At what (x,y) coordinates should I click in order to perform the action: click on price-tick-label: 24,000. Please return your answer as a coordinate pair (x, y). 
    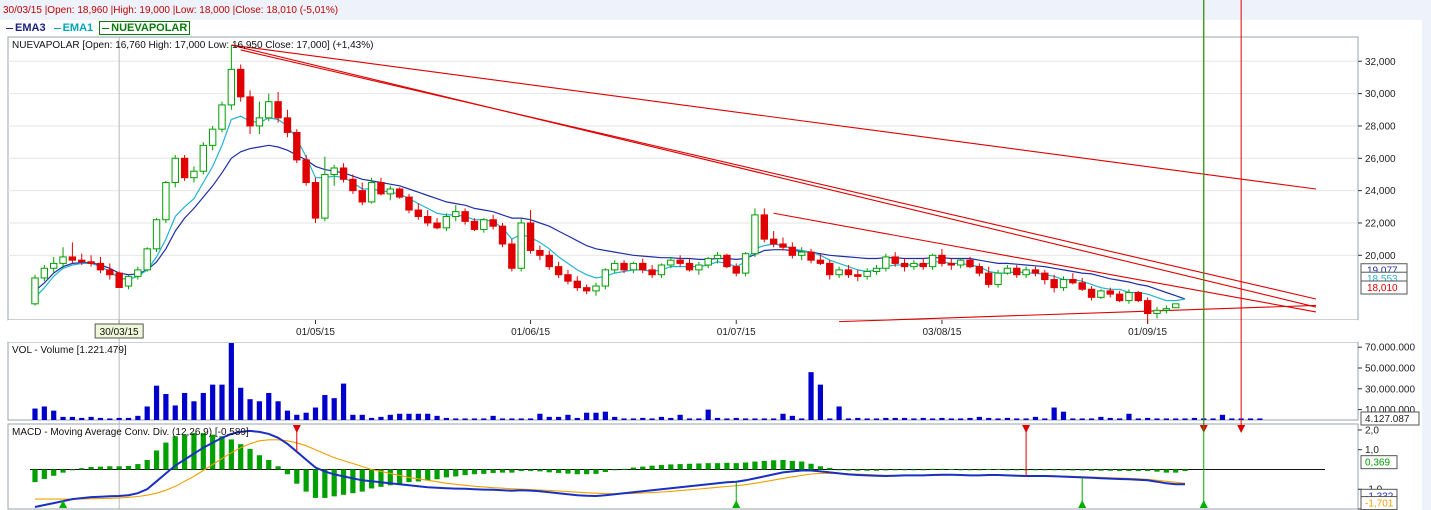
    Looking at the image, I should click on (1380, 191).